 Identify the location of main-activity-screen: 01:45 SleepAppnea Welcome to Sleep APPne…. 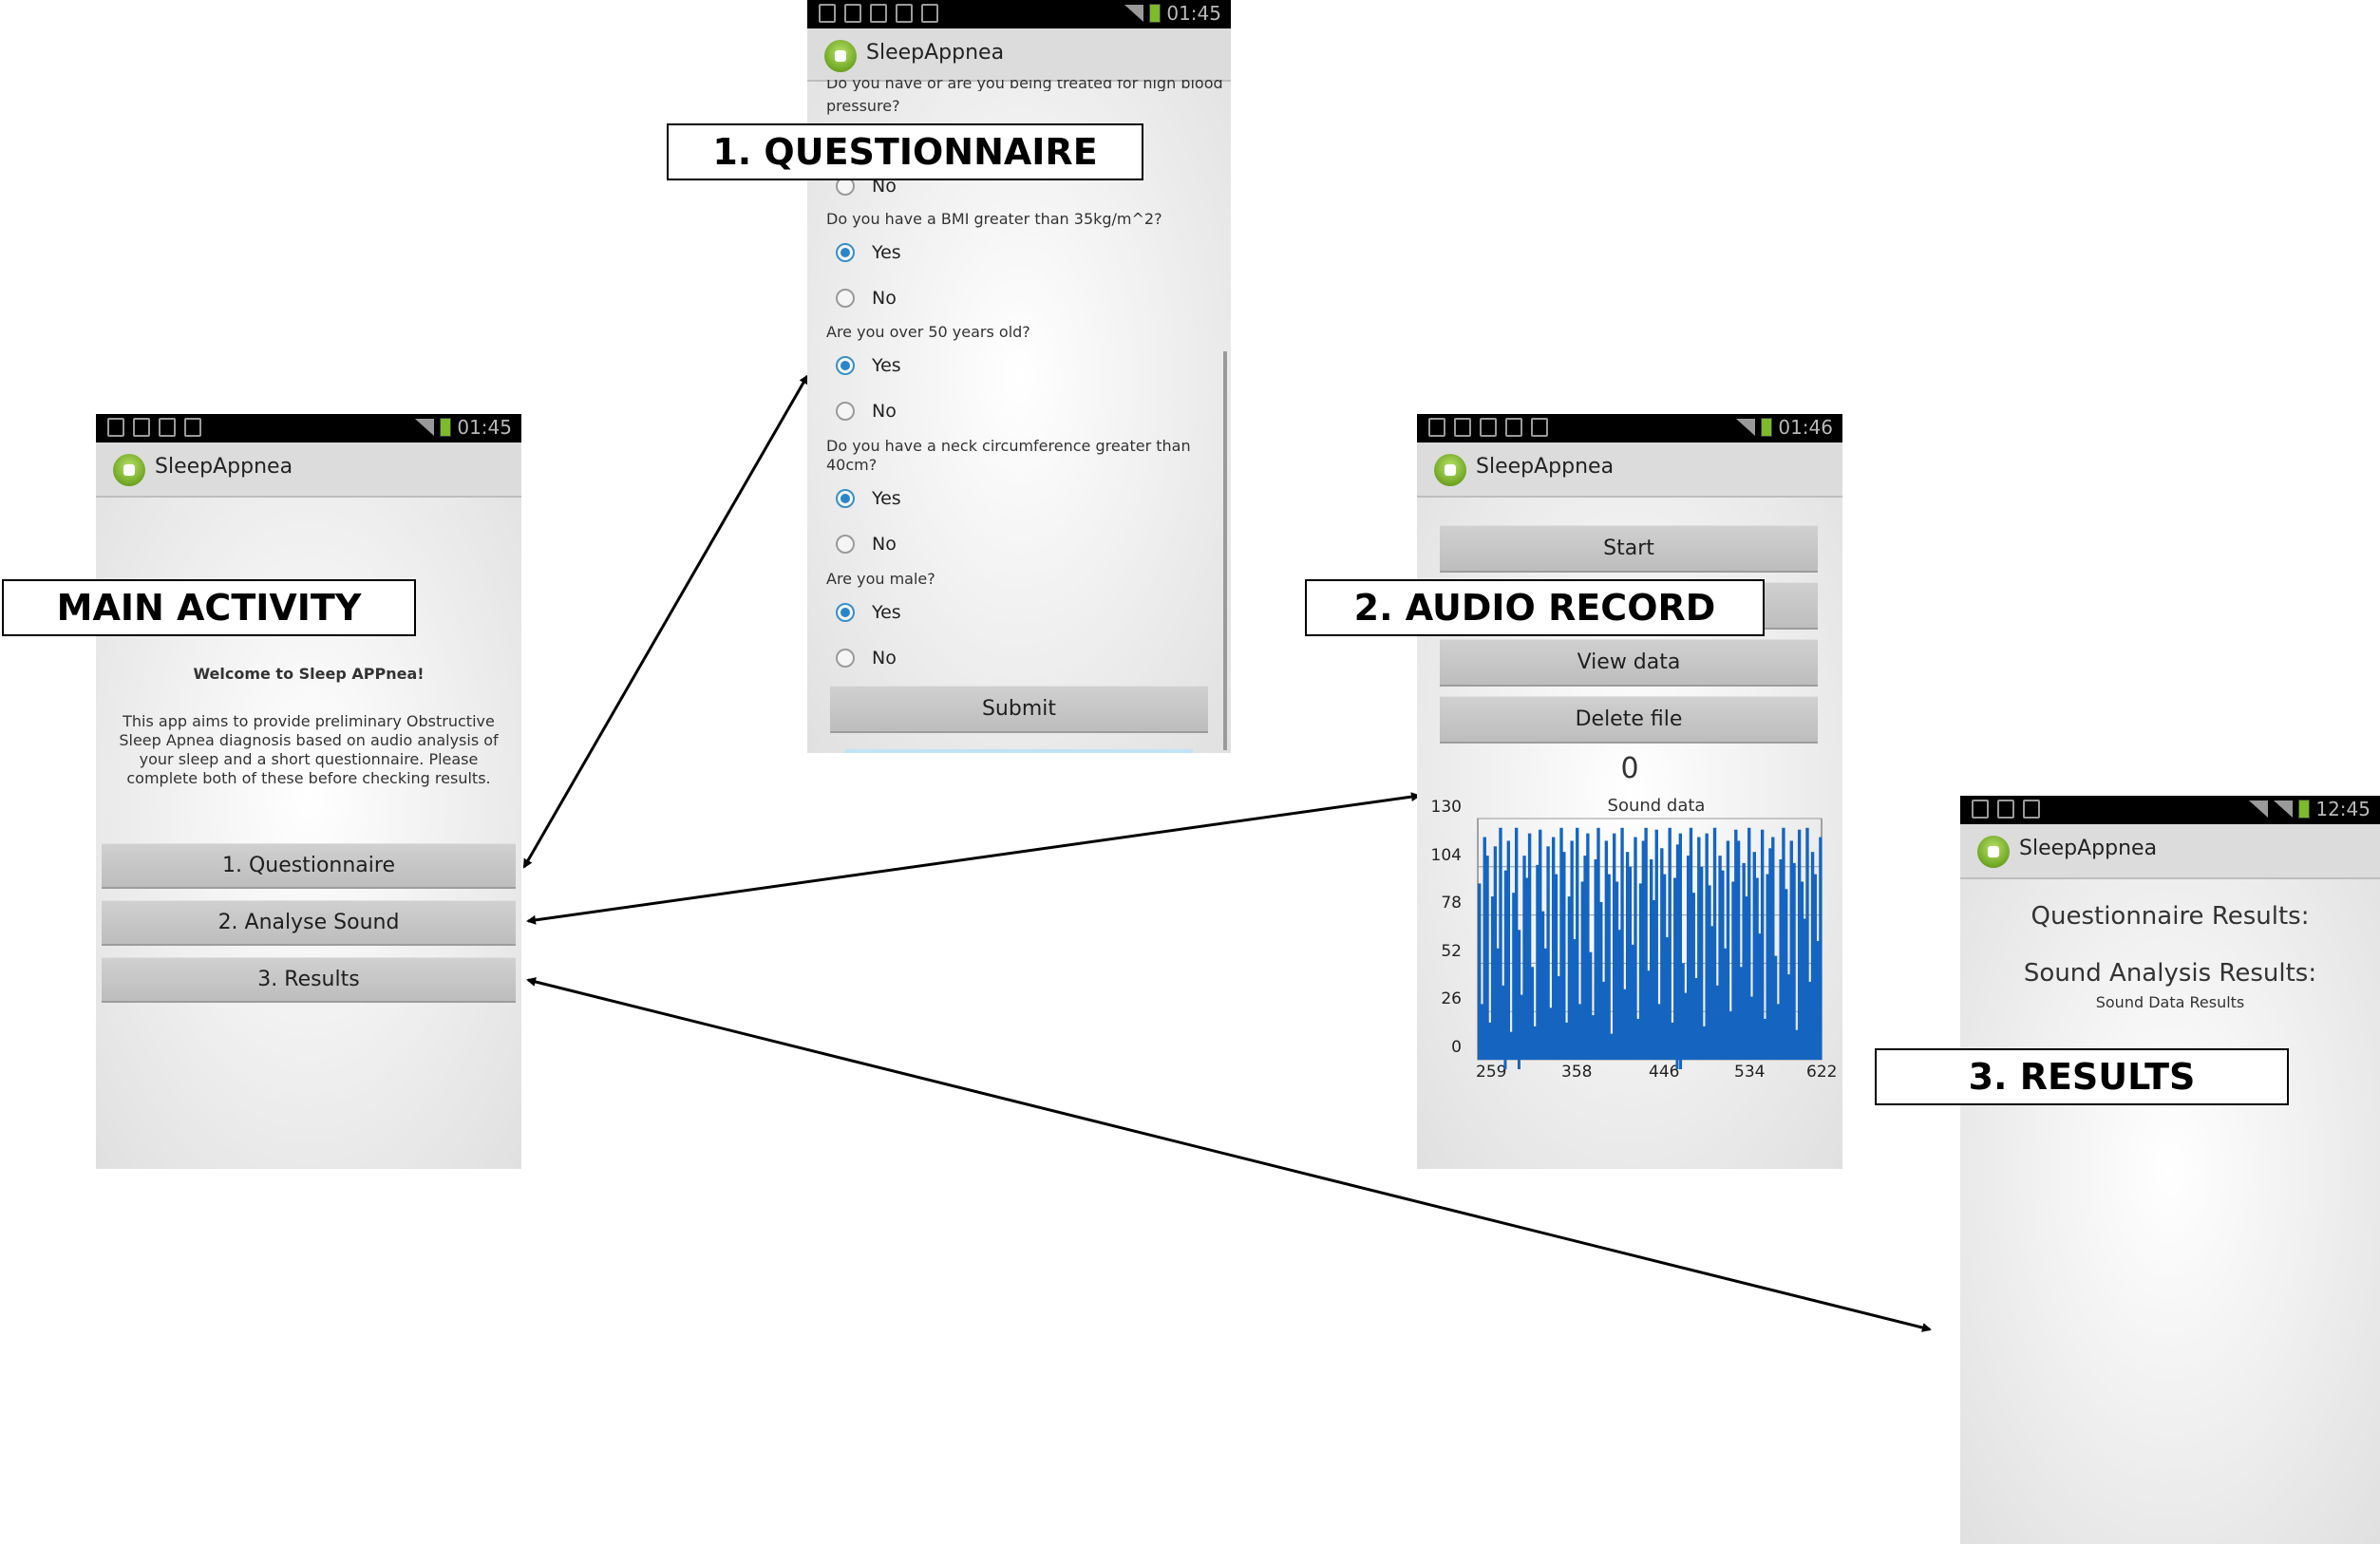
(309, 791).